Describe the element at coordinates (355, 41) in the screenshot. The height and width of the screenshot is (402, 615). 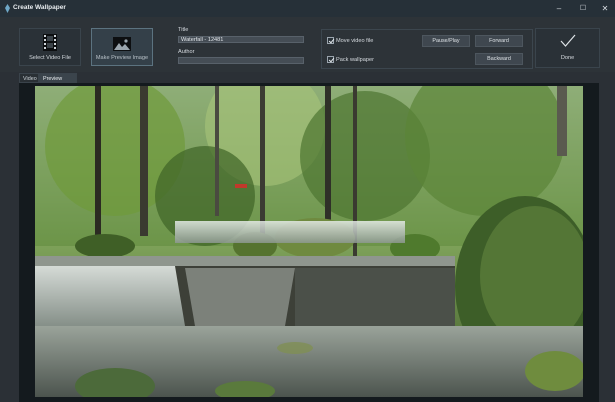
I see `move-video-label: Move video file` at that location.